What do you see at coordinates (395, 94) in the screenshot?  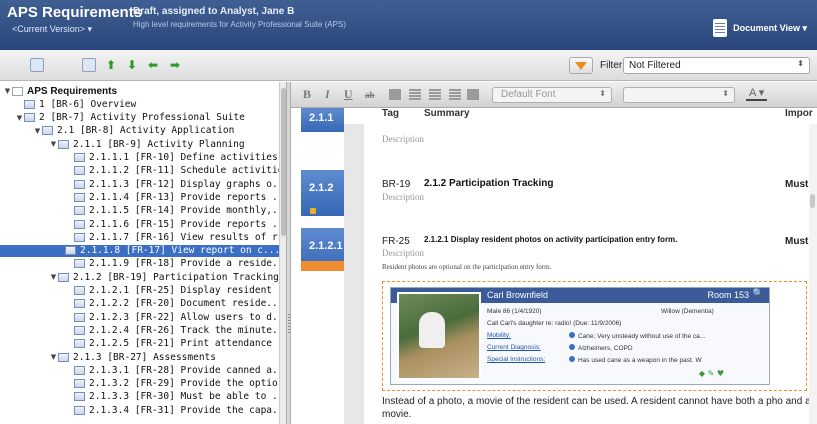 I see `highlight-icon` at bounding box center [395, 94].